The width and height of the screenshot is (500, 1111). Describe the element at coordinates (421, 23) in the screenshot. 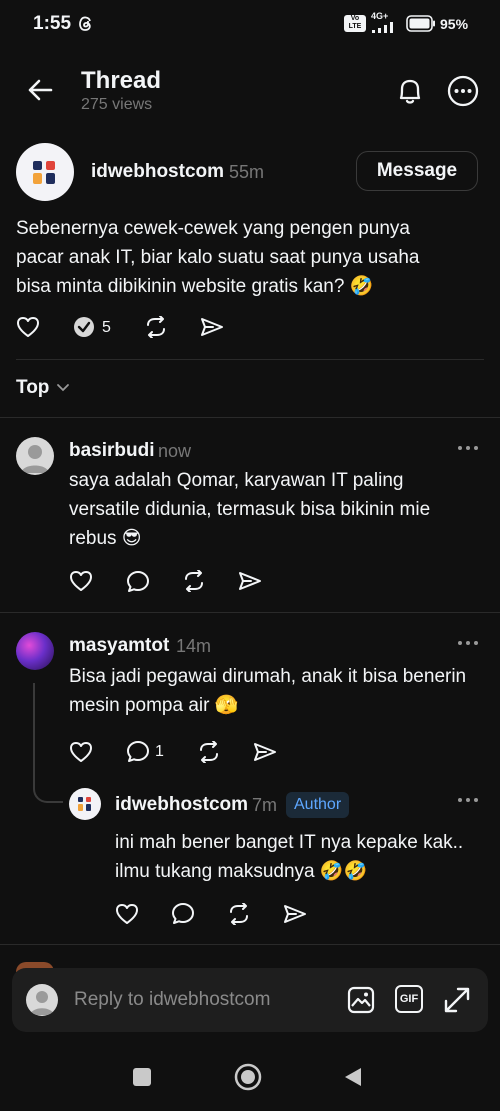

I see `battery-icon` at that location.